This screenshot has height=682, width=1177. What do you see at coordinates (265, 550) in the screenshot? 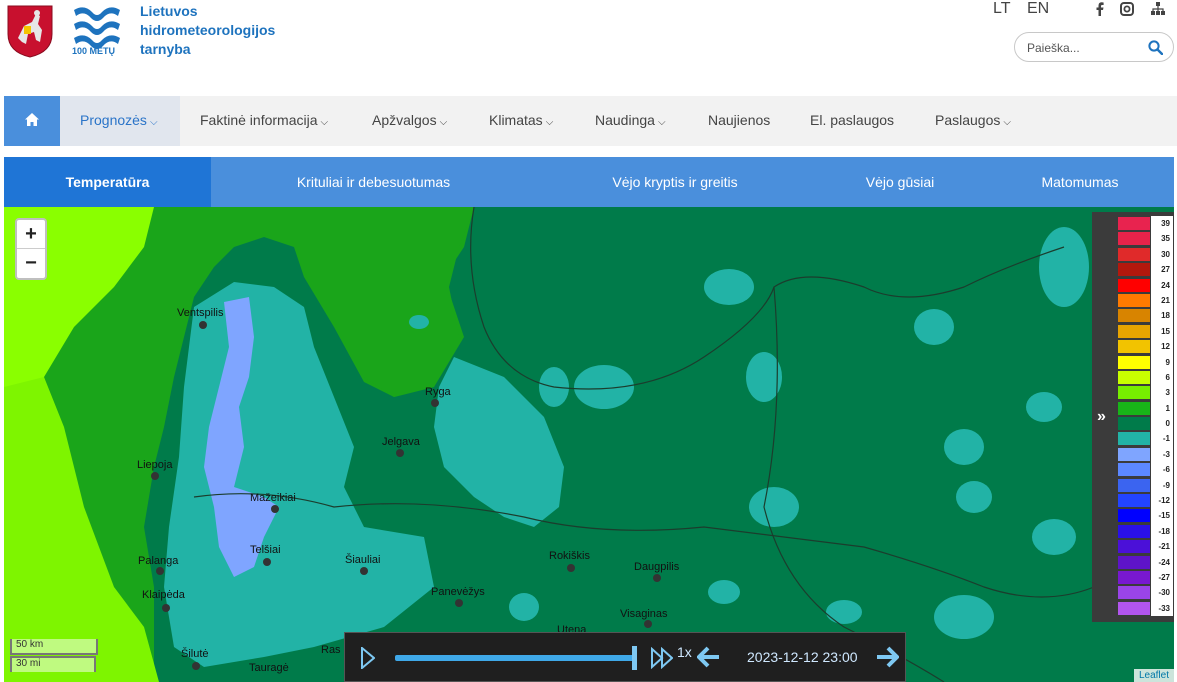
I see `city-label: Telšiai` at bounding box center [265, 550].